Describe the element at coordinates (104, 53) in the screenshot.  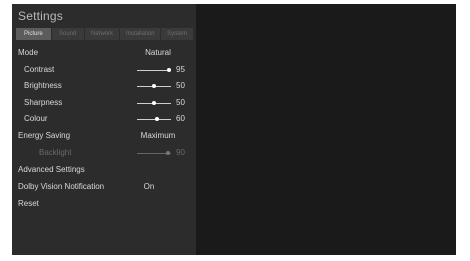
I see `menu-item-mode: Mode Natural` at that location.